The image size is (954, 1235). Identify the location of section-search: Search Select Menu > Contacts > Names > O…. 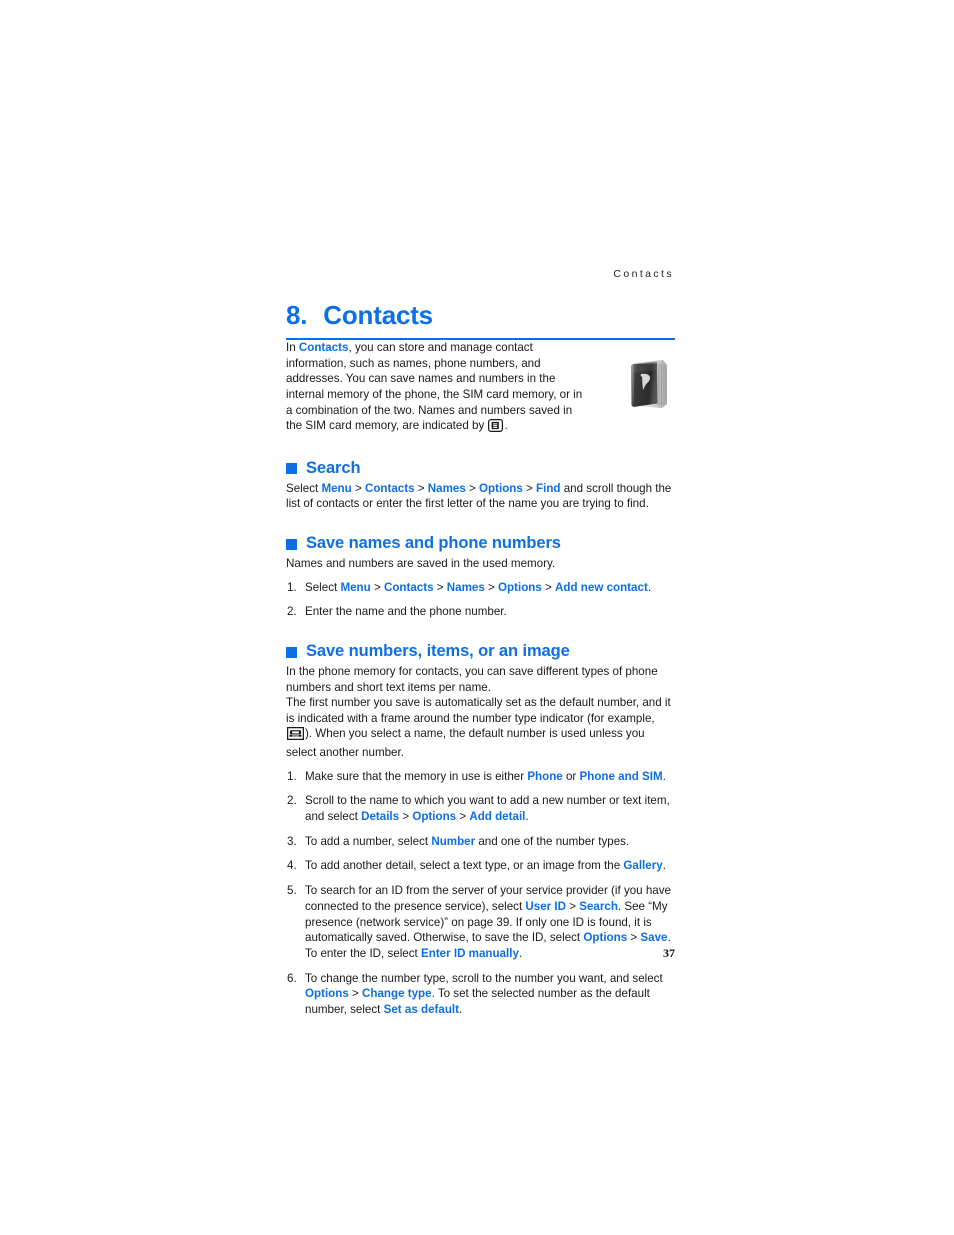
(480, 485).